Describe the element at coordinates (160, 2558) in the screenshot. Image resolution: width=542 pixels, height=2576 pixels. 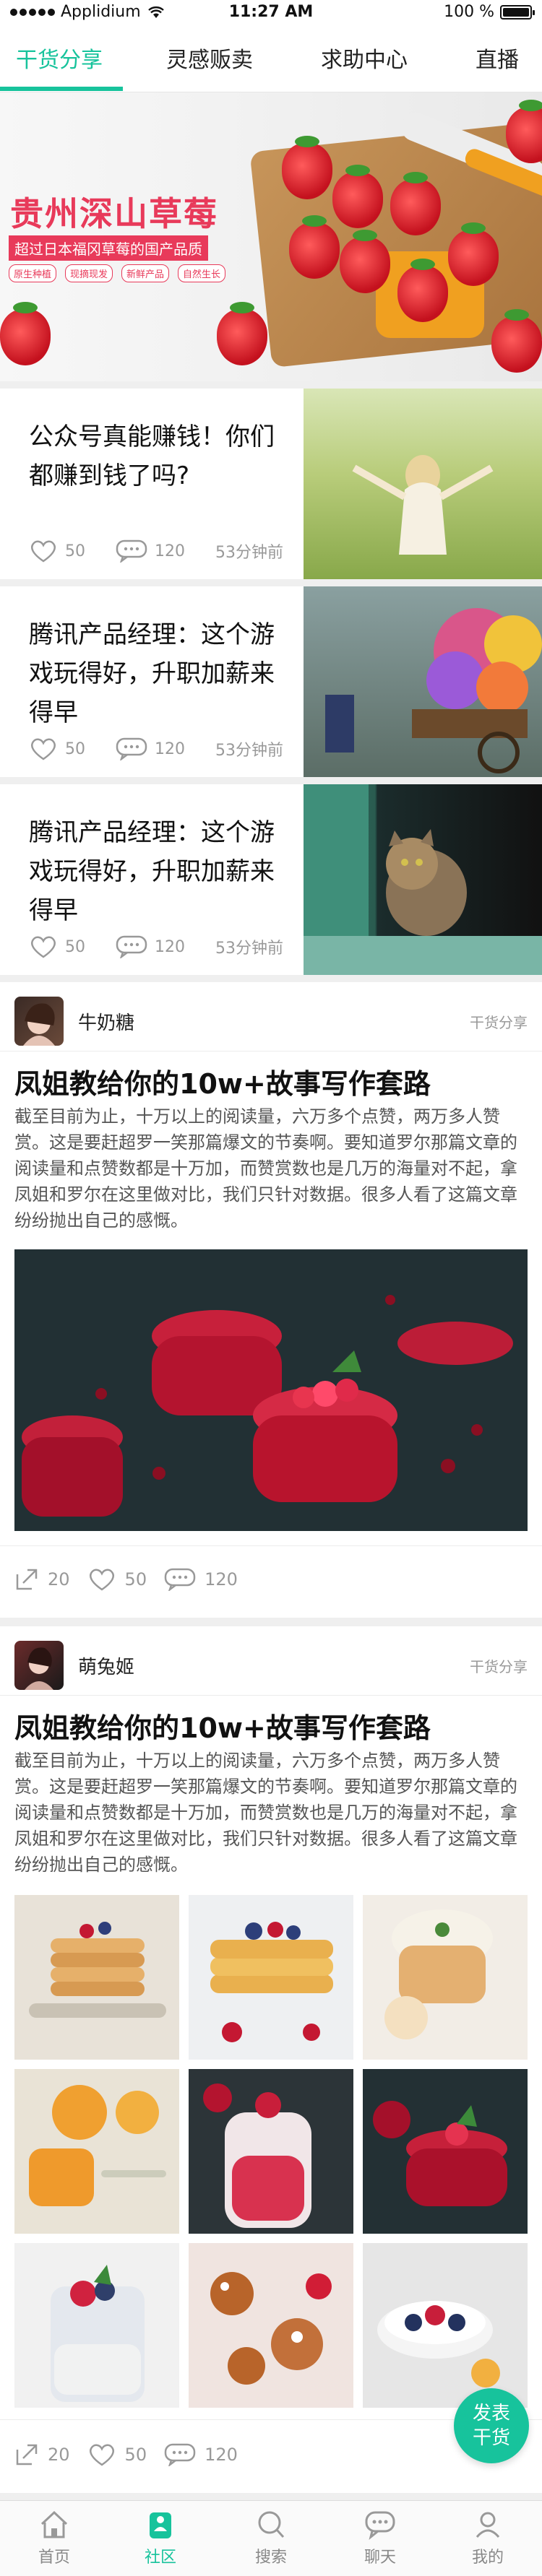
I see `tabbar-label: 社区` at that location.